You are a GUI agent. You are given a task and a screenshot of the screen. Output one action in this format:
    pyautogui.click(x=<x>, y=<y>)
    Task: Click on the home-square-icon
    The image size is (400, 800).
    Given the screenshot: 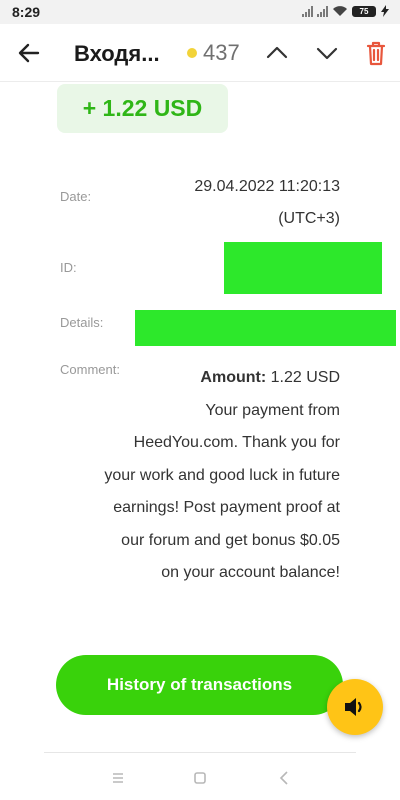 What is the action you would take?
    pyautogui.click(x=200, y=778)
    